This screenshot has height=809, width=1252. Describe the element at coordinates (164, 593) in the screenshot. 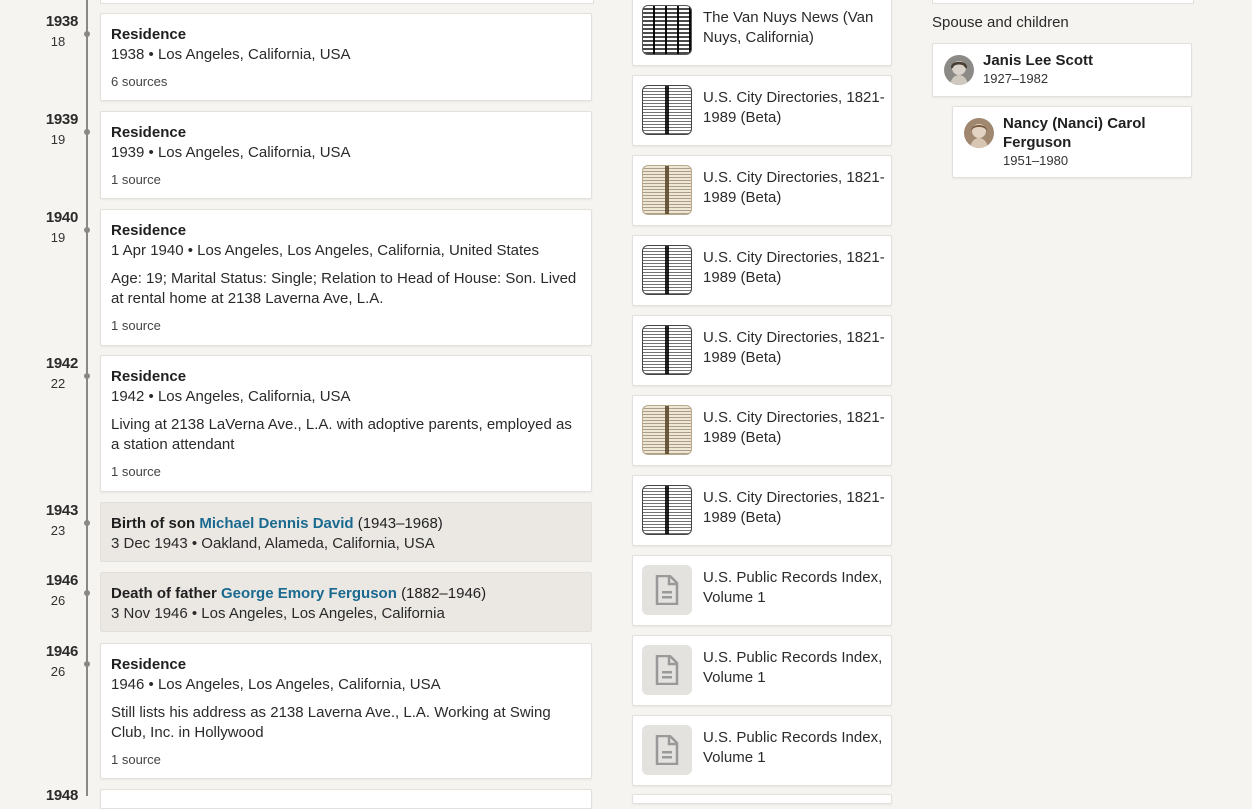

I see `event-relation: Death of father` at that location.